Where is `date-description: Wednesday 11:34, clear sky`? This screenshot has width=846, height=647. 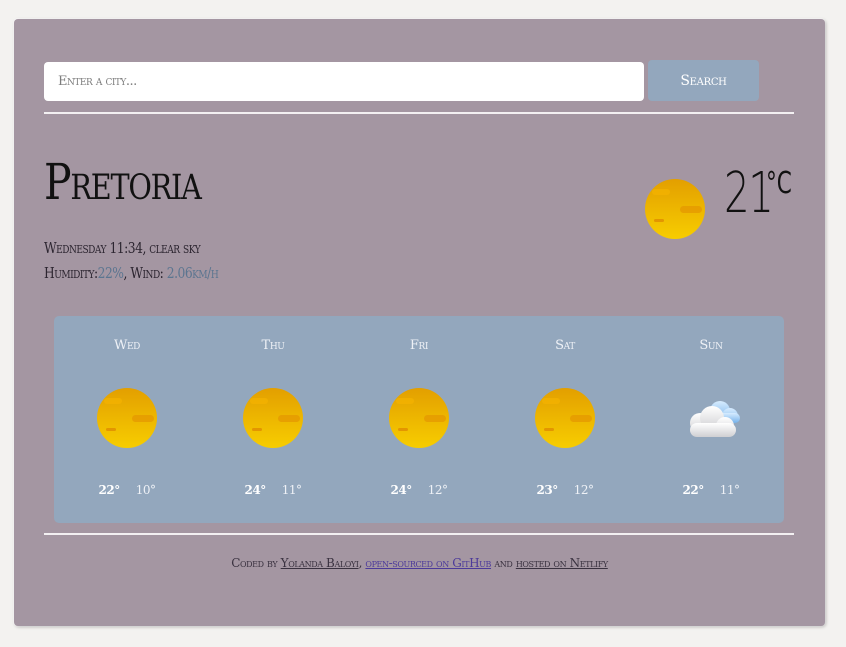
date-description: Wednesday 11:34, clear sky is located at coordinates (122, 248).